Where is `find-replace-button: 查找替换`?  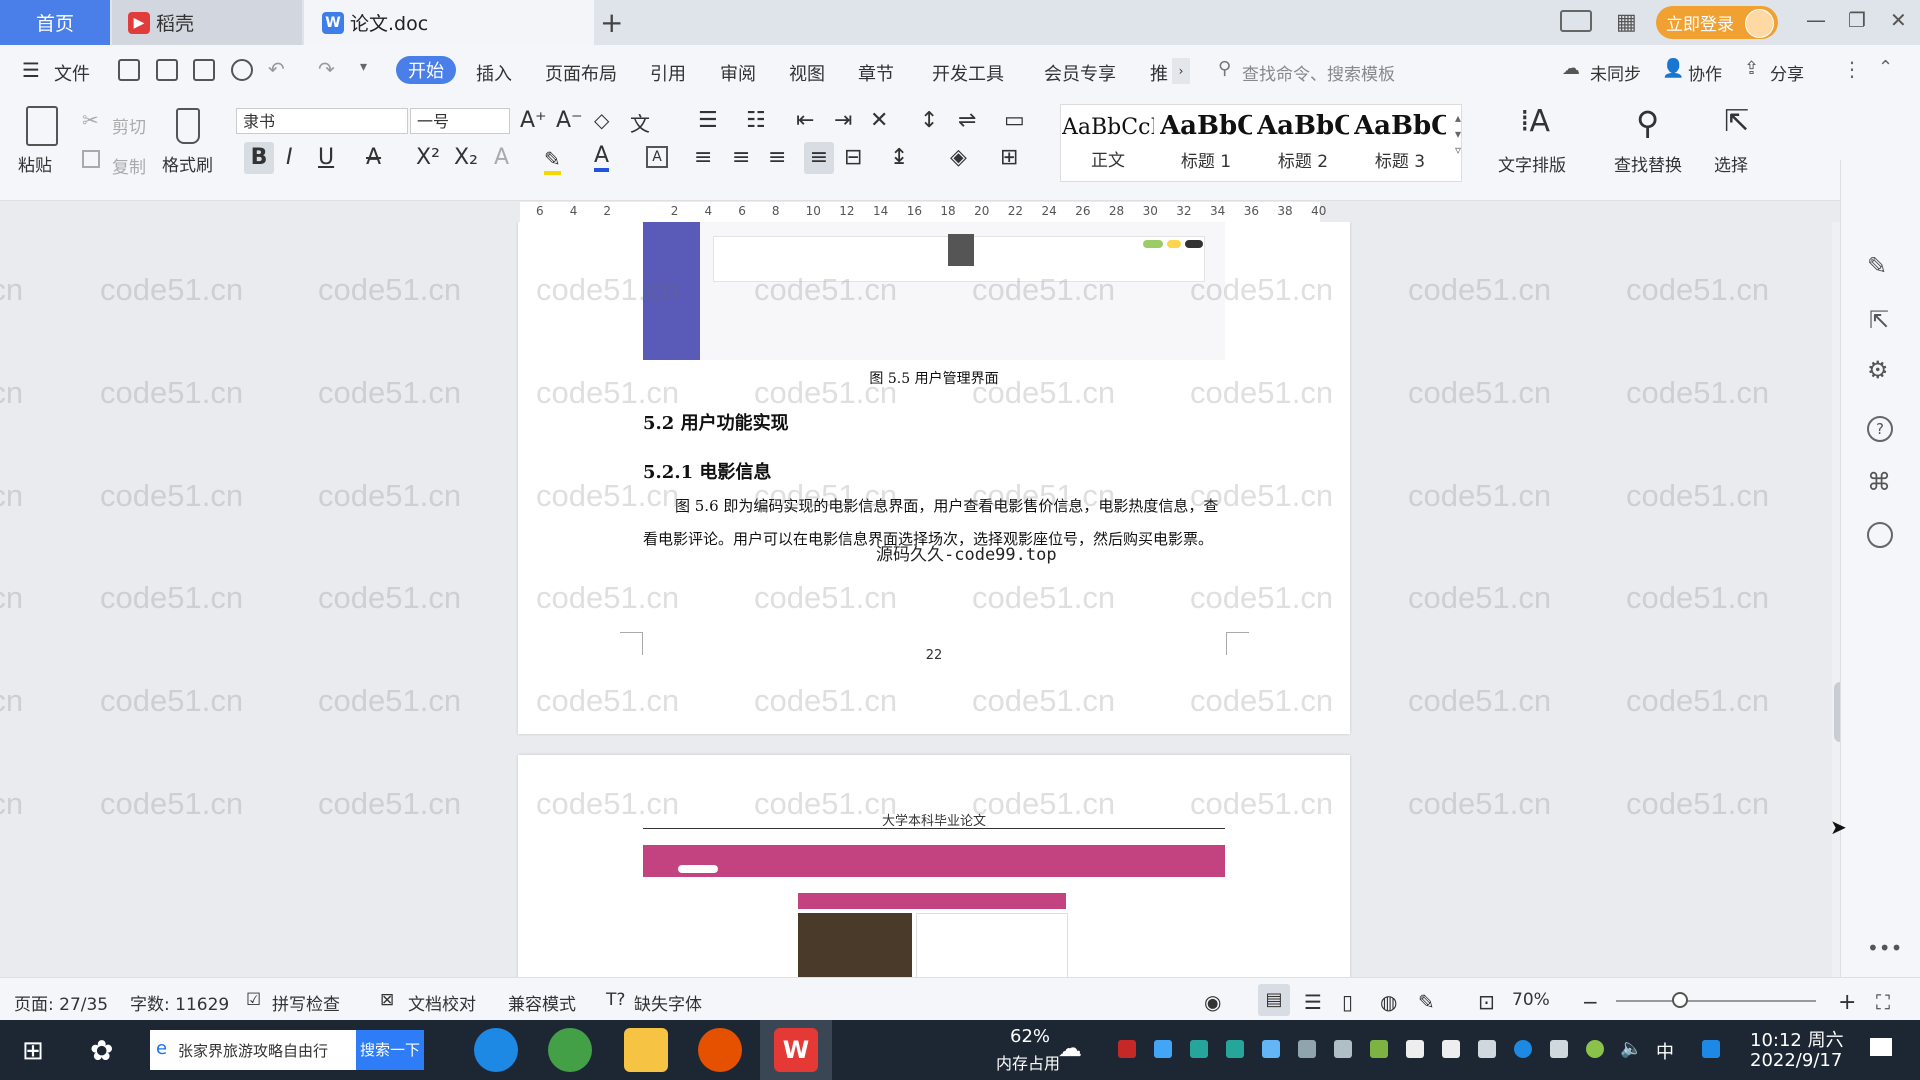 find-replace-button: 查找替换 is located at coordinates (1648, 163).